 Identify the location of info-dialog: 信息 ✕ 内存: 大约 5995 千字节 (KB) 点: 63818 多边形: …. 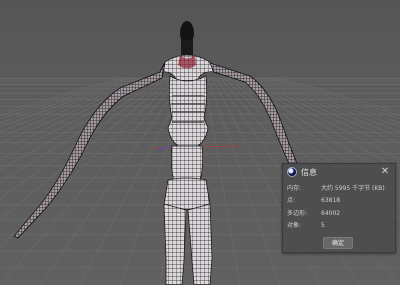
(339, 208).